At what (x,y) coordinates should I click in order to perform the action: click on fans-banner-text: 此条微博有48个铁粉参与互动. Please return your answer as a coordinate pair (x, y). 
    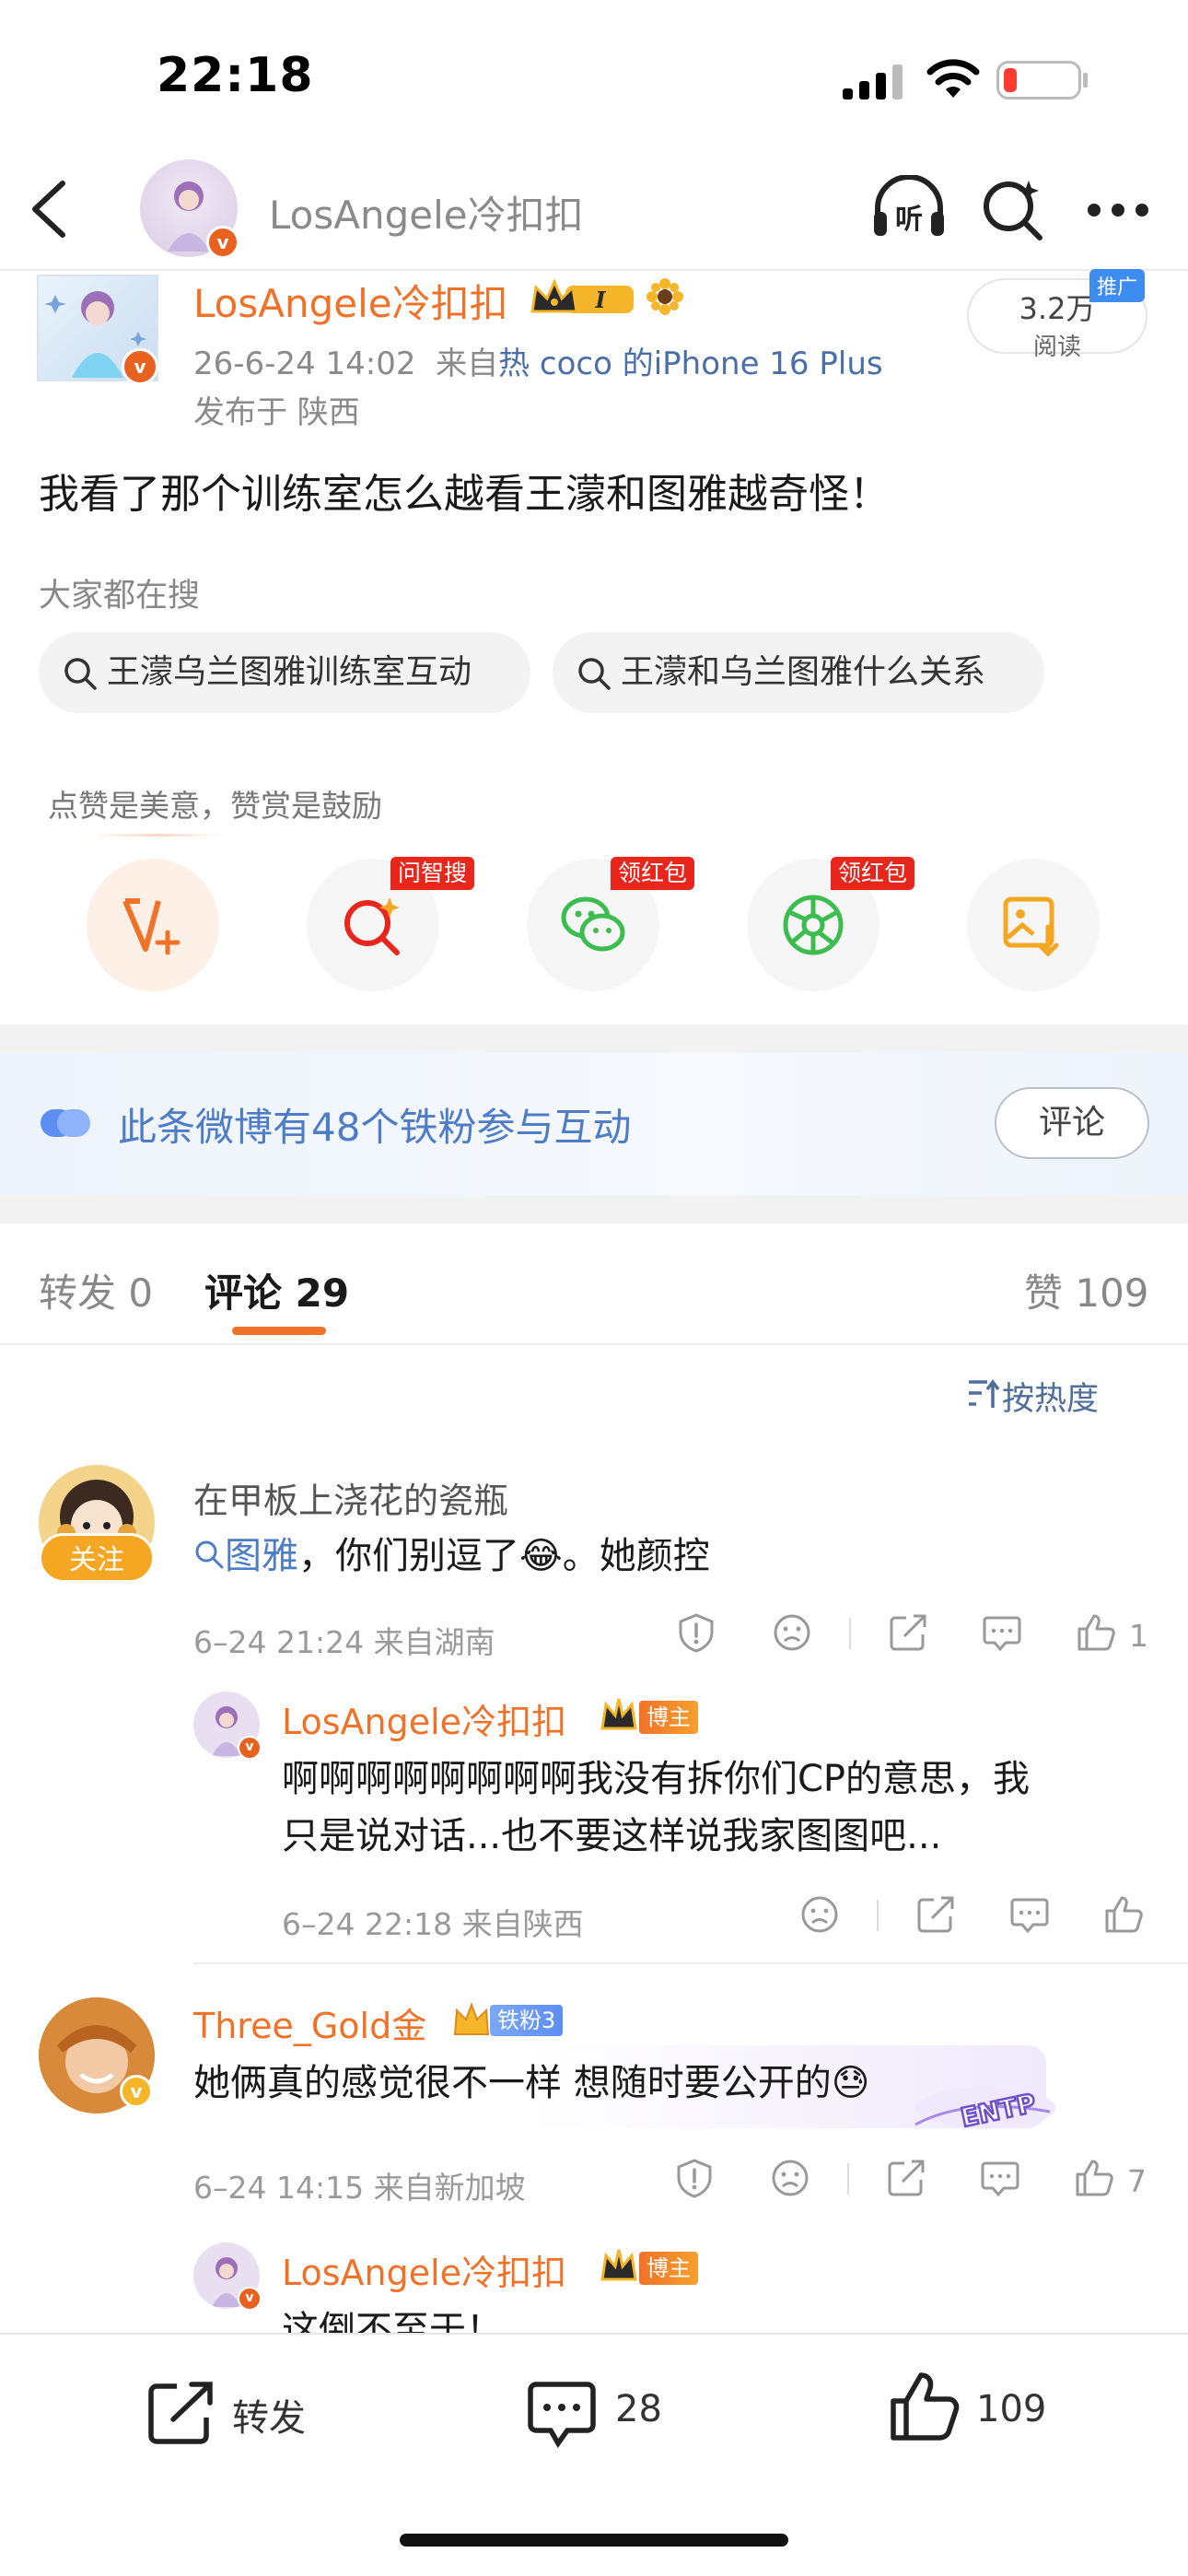
    Looking at the image, I should click on (375, 1127).